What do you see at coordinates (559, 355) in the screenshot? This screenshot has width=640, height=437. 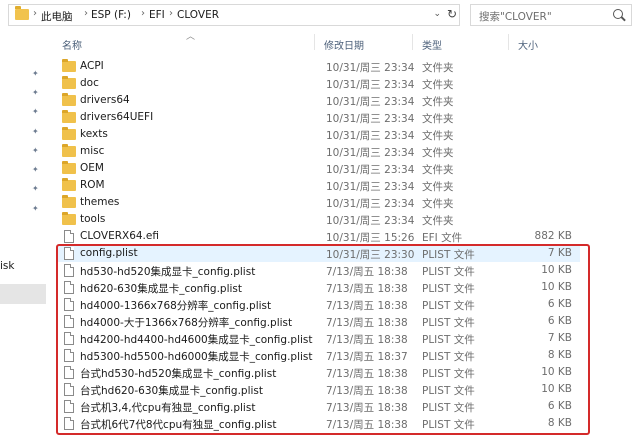 I see `file-size: 8 KB` at bounding box center [559, 355].